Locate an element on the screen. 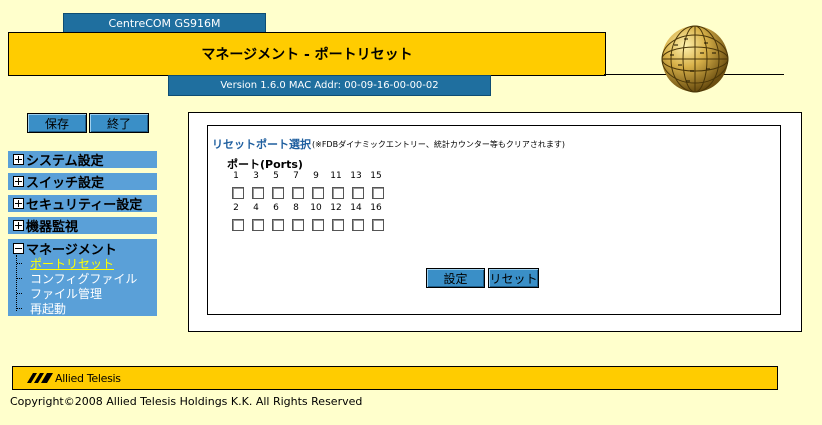 The width and height of the screenshot is (822, 425). reset-button: リセット is located at coordinates (513, 278).